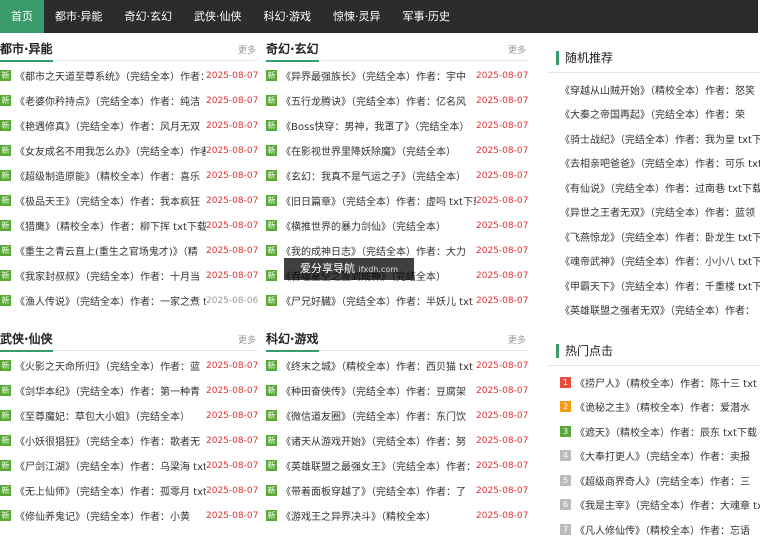  I want to click on book-link: 《去相亲吧爸爸》（完结全本）作者：可乐 txt, so click(660, 162).